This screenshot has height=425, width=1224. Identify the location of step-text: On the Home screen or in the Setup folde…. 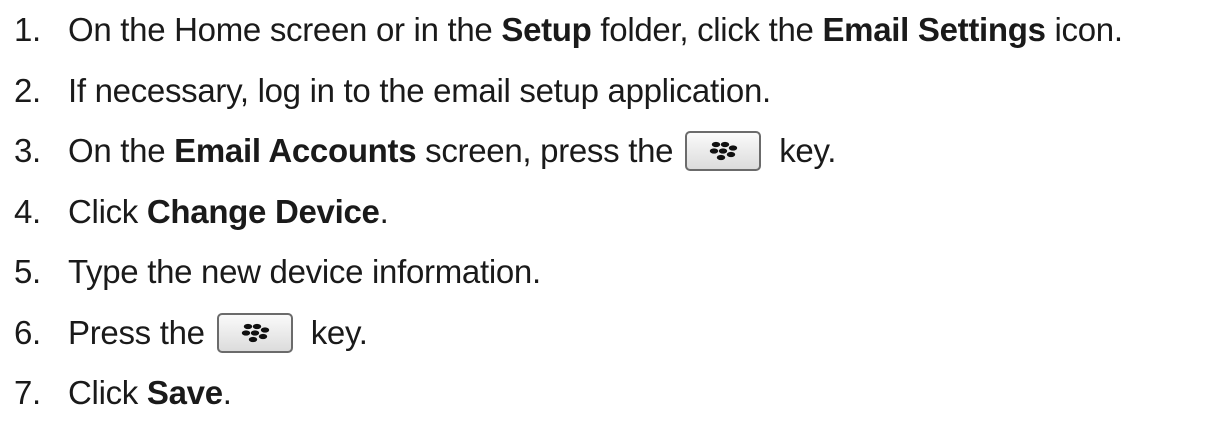
(595, 30).